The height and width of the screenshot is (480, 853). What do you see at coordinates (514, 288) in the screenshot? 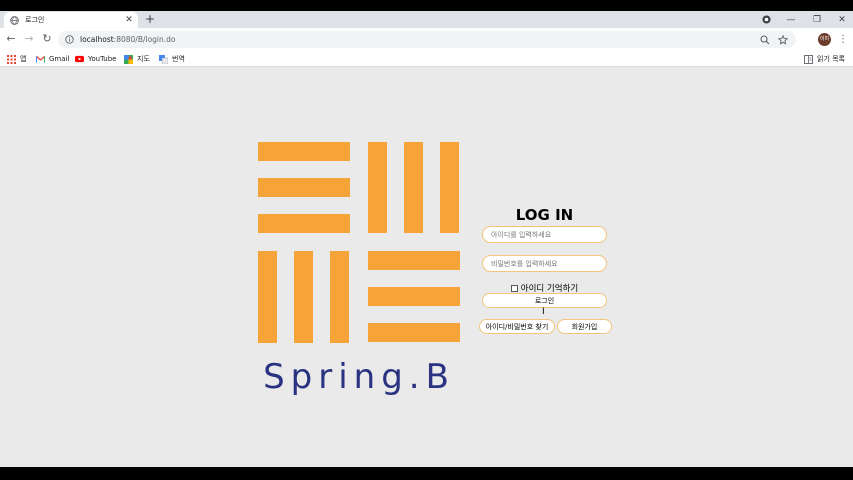
I see `remember-checkbox` at bounding box center [514, 288].